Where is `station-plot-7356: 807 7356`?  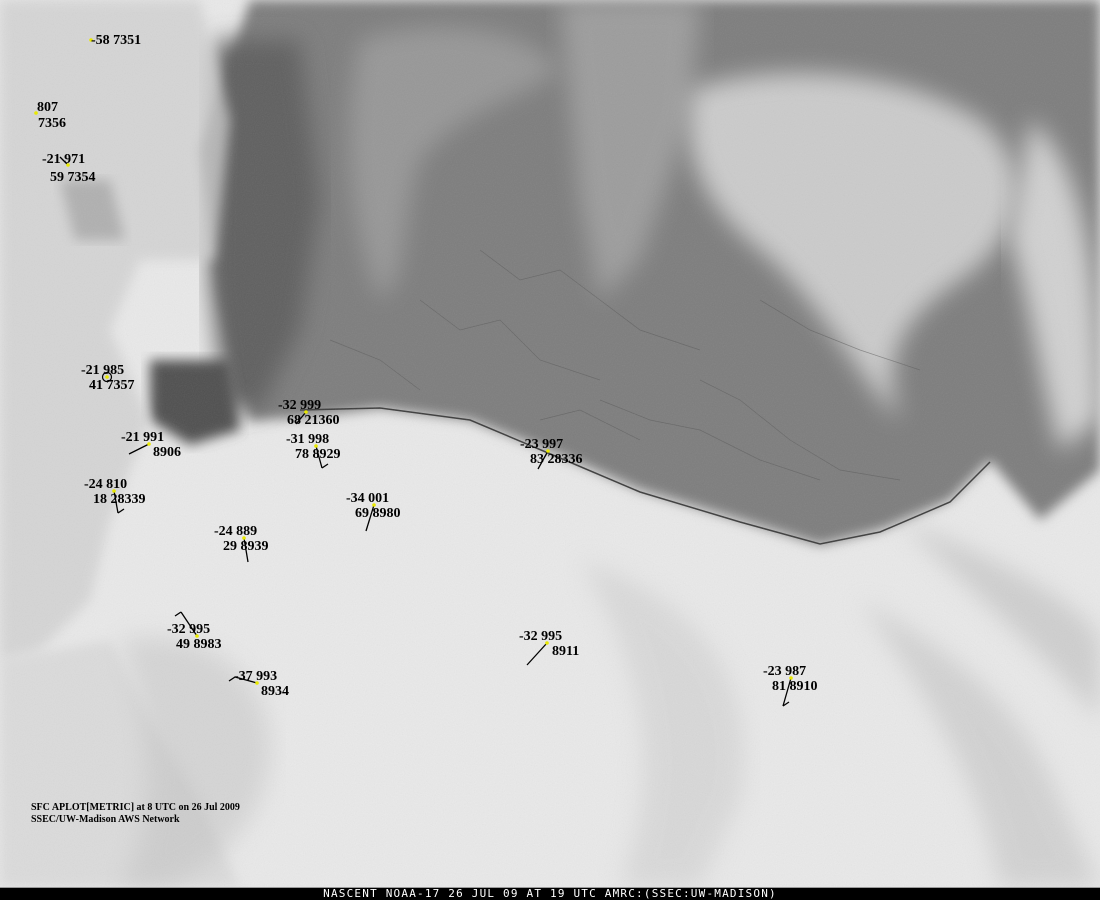
station-plot-7356: 807 7356 is located at coordinates (50, 115).